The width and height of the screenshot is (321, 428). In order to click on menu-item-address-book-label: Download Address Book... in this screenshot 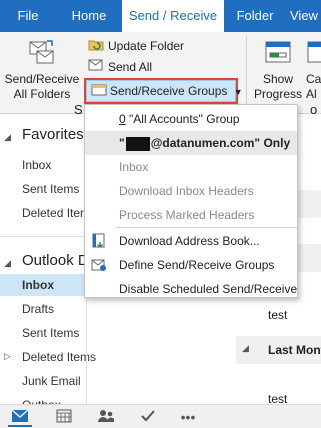, I will do `click(189, 241)`.